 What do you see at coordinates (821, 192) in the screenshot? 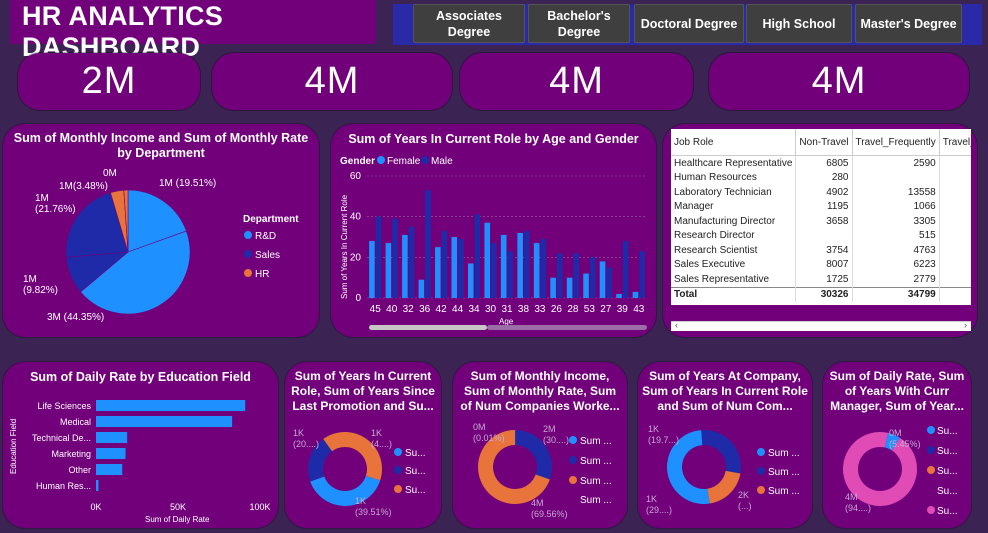
I see `table-row: Laboratory Technician 4902 13558` at bounding box center [821, 192].